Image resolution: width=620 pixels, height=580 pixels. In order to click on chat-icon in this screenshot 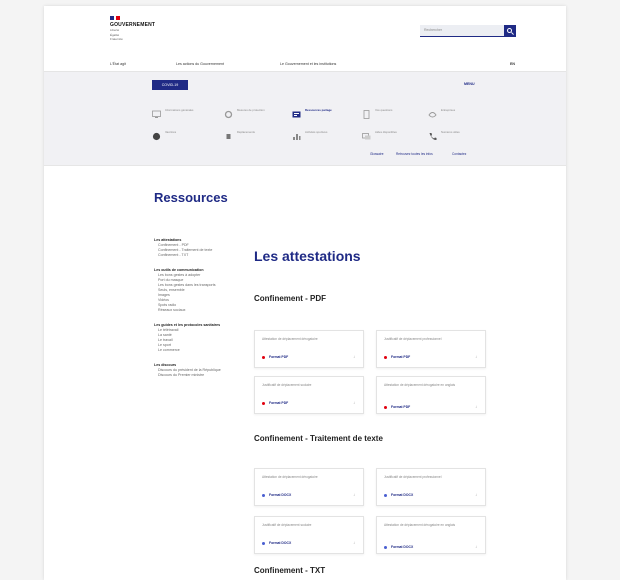, I will do `click(366, 134)`.